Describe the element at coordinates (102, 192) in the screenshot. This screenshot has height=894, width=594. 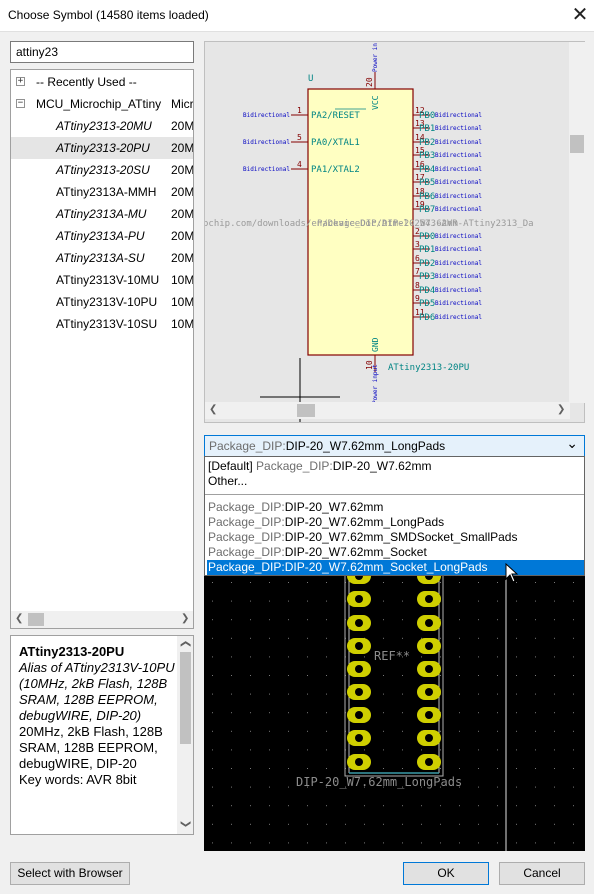
I see `tree-item: ATtiny2313A-MMH 20M` at that location.